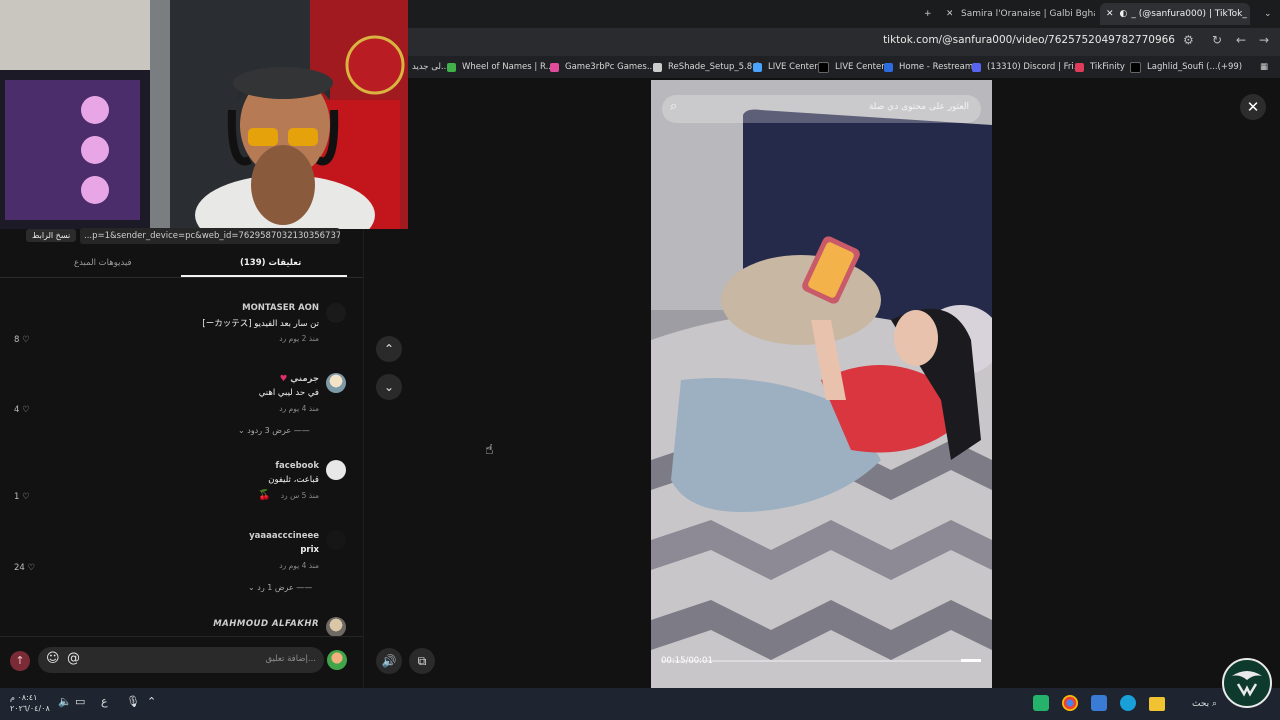  Describe the element at coordinates (299, 379) in the screenshot. I see `comment-username: ♥ جرمني` at that location.